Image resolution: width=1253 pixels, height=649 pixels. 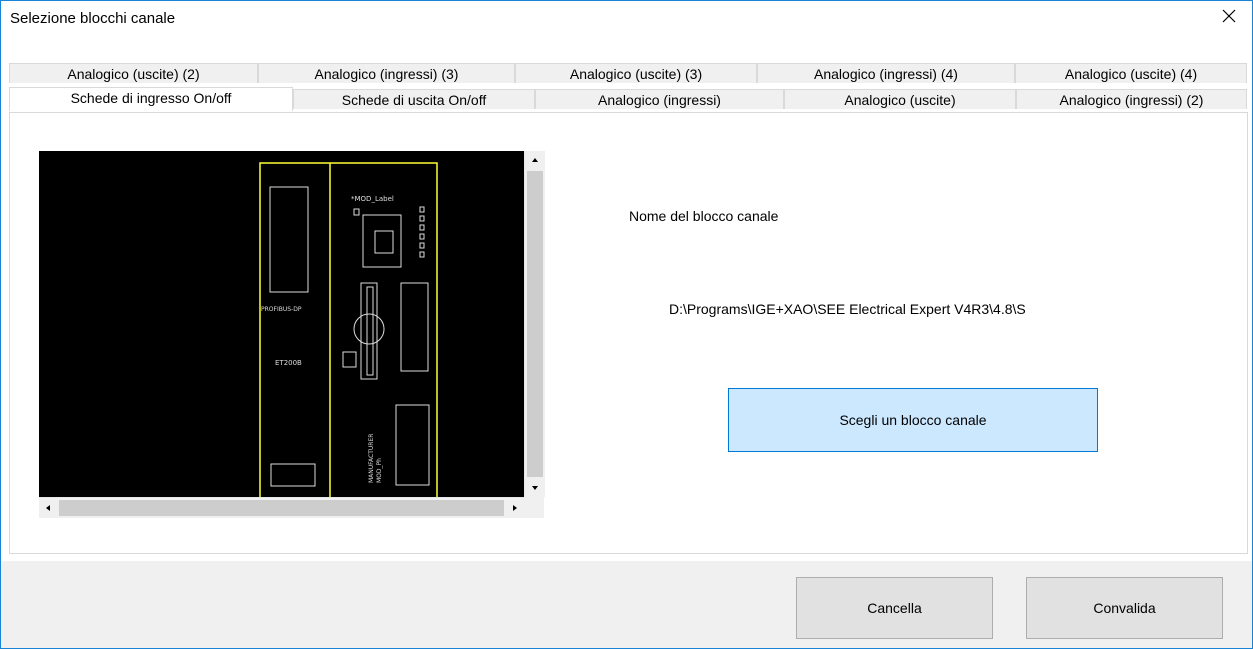 I want to click on vertical-scroll-thumb, so click(x=535, y=324).